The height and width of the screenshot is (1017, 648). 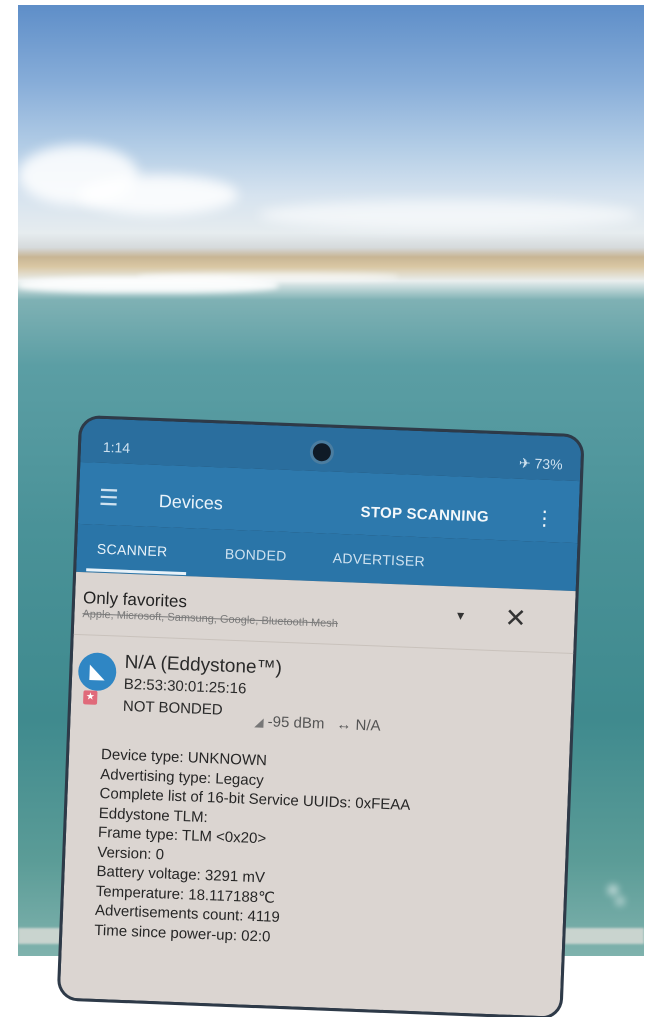 What do you see at coordinates (90, 697) in the screenshot?
I see `star-icon: ★` at bounding box center [90, 697].